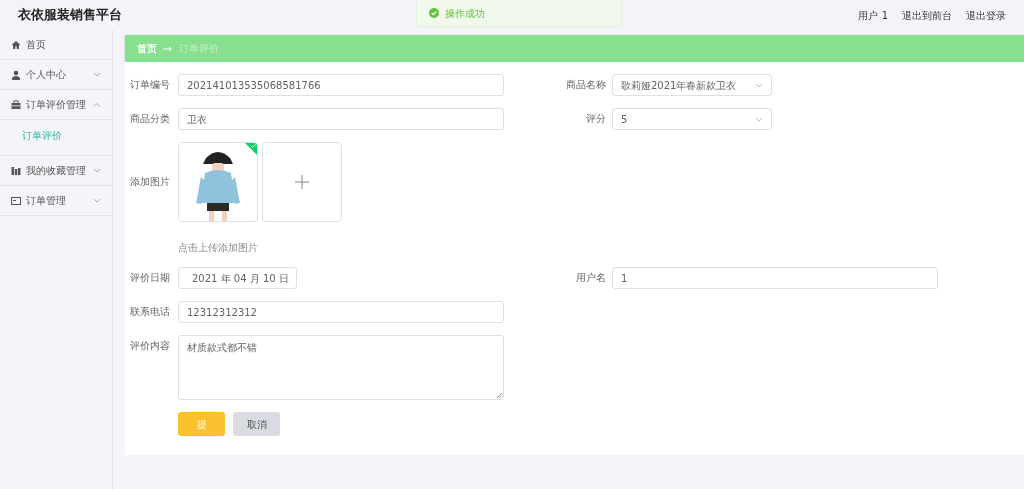 The width and height of the screenshot is (1024, 489). I want to click on arrow-icon, so click(168, 48).